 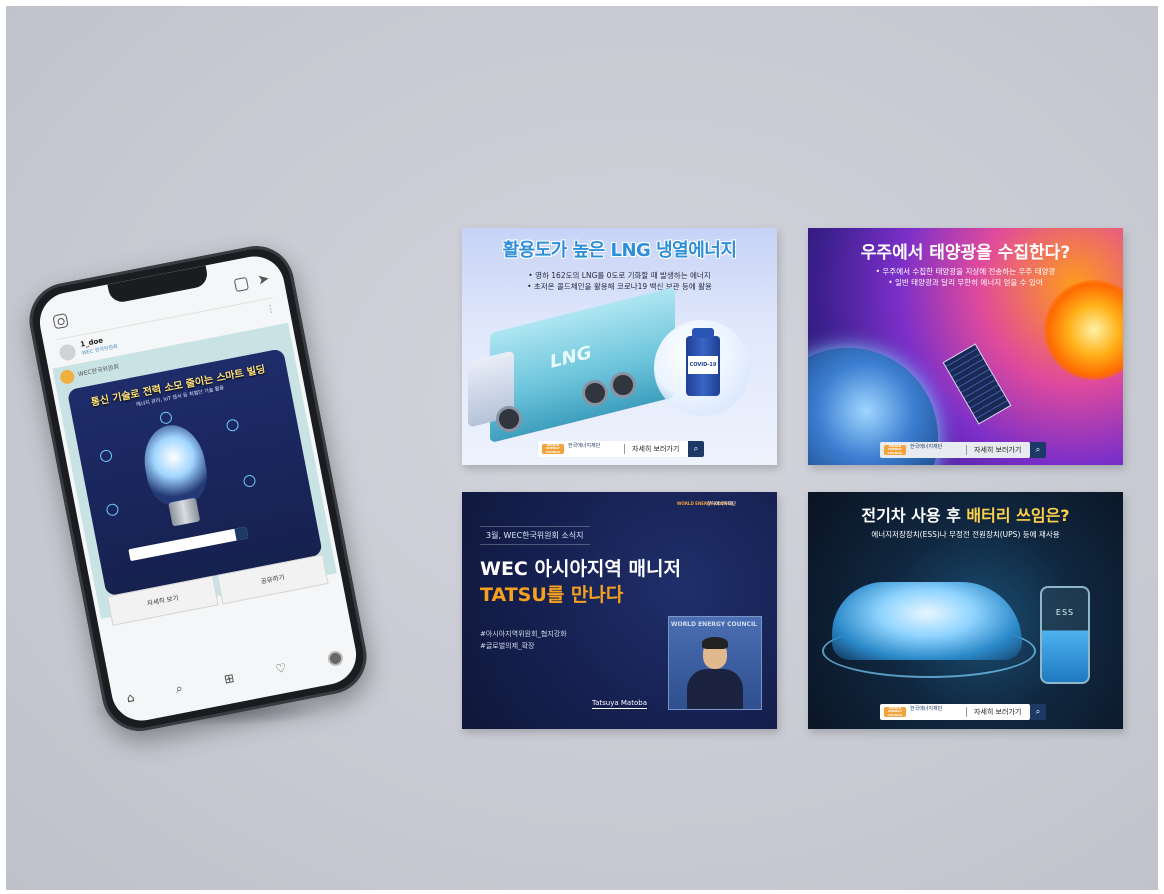 I want to click on bullet-item: • 일반 태양광과 달리 무한히 에너지 얻을 수 있어, so click(x=965, y=282).